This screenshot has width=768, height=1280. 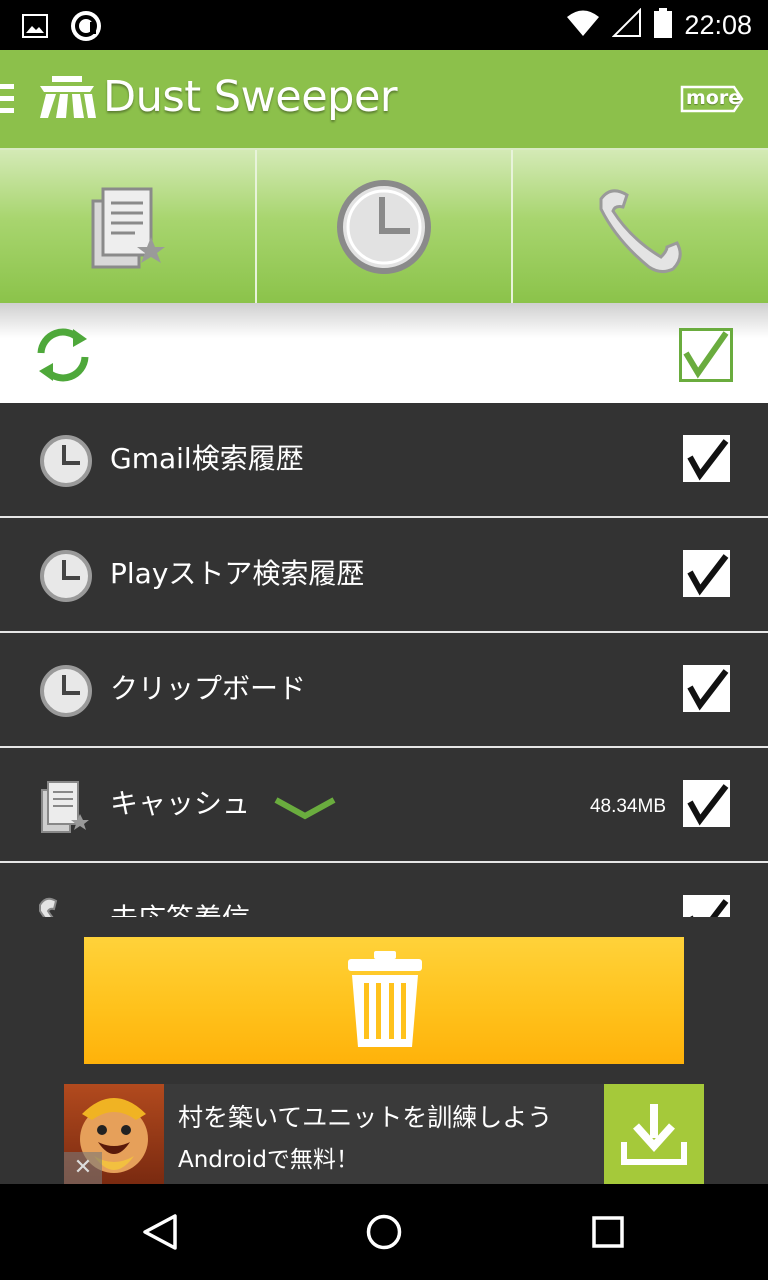 I want to click on battery-icon, so click(x=663, y=25).